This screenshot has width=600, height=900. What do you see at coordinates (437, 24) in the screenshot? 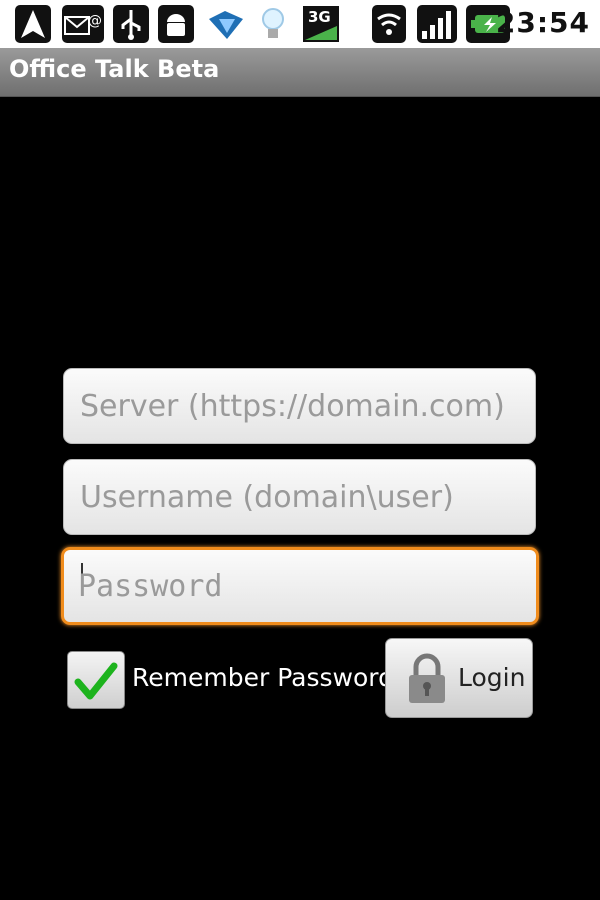
I see `signal-icon` at bounding box center [437, 24].